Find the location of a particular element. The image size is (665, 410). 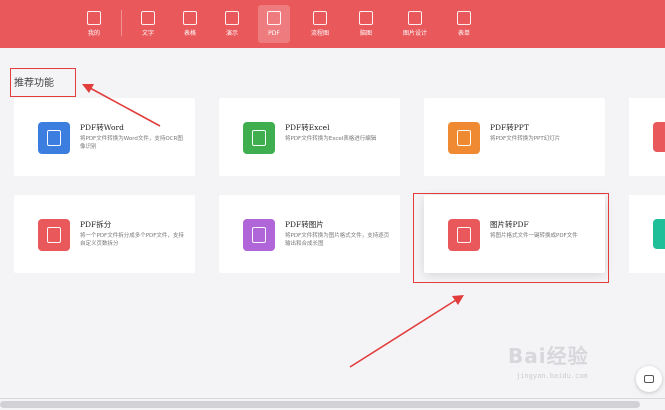

form-icon is located at coordinates (464, 18).